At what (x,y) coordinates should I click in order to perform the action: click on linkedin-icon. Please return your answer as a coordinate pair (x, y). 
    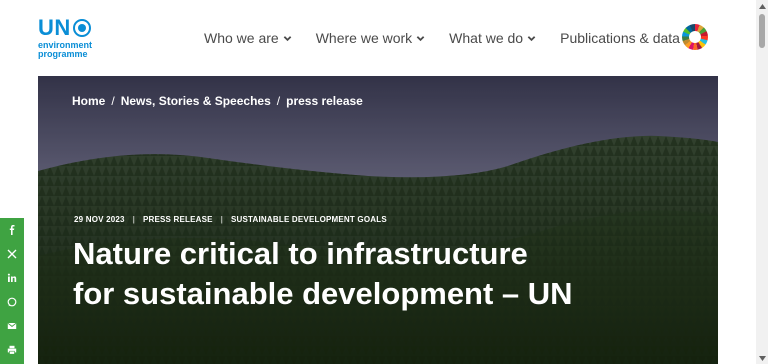
    Looking at the image, I should click on (12, 277).